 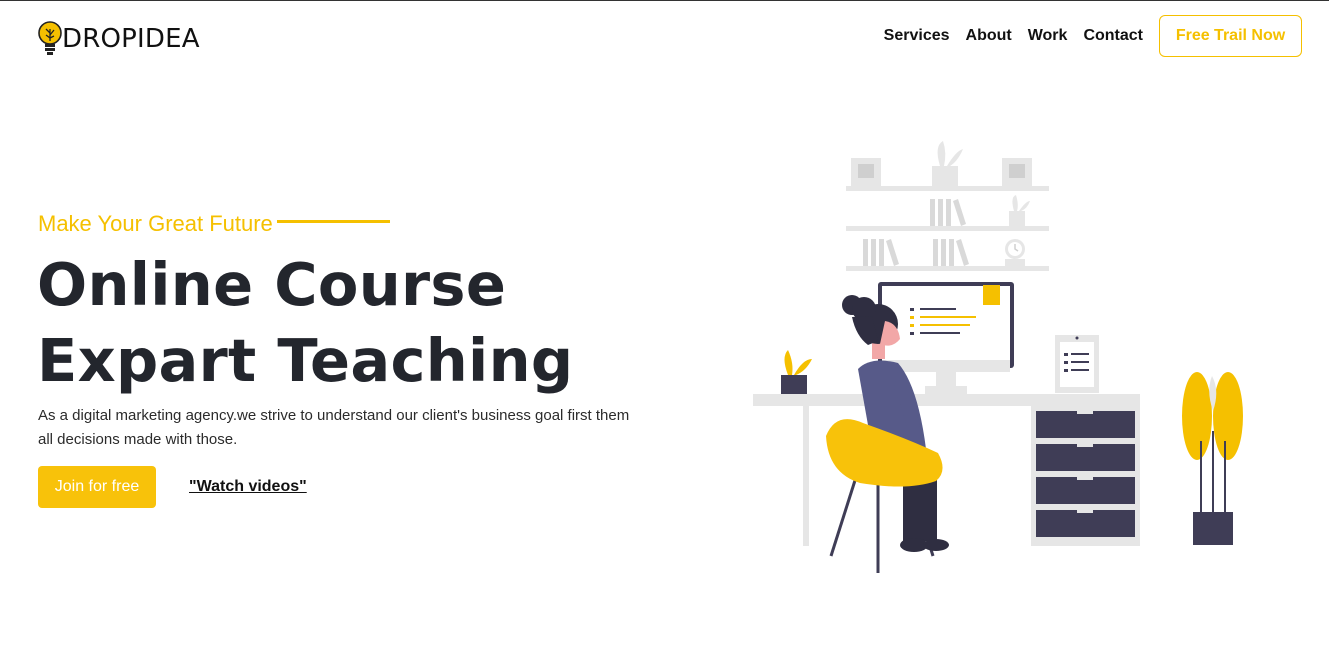 What do you see at coordinates (1113, 36) in the screenshot?
I see `nav-link-contact: Contact` at bounding box center [1113, 36].